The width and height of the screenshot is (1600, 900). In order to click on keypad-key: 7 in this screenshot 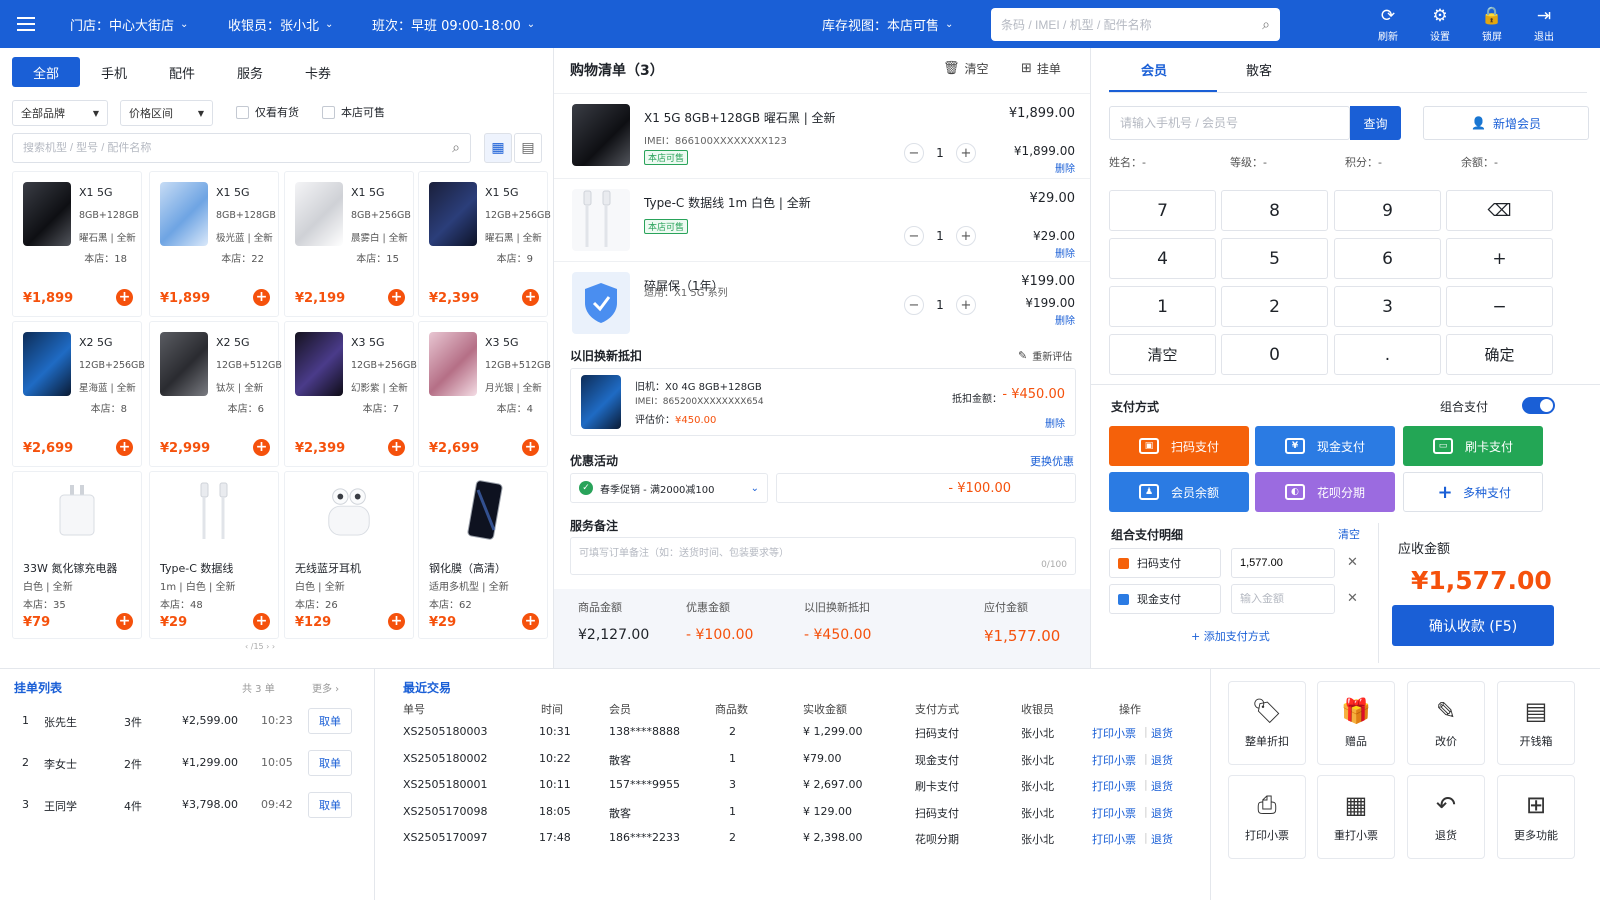, I will do `click(1162, 210)`.